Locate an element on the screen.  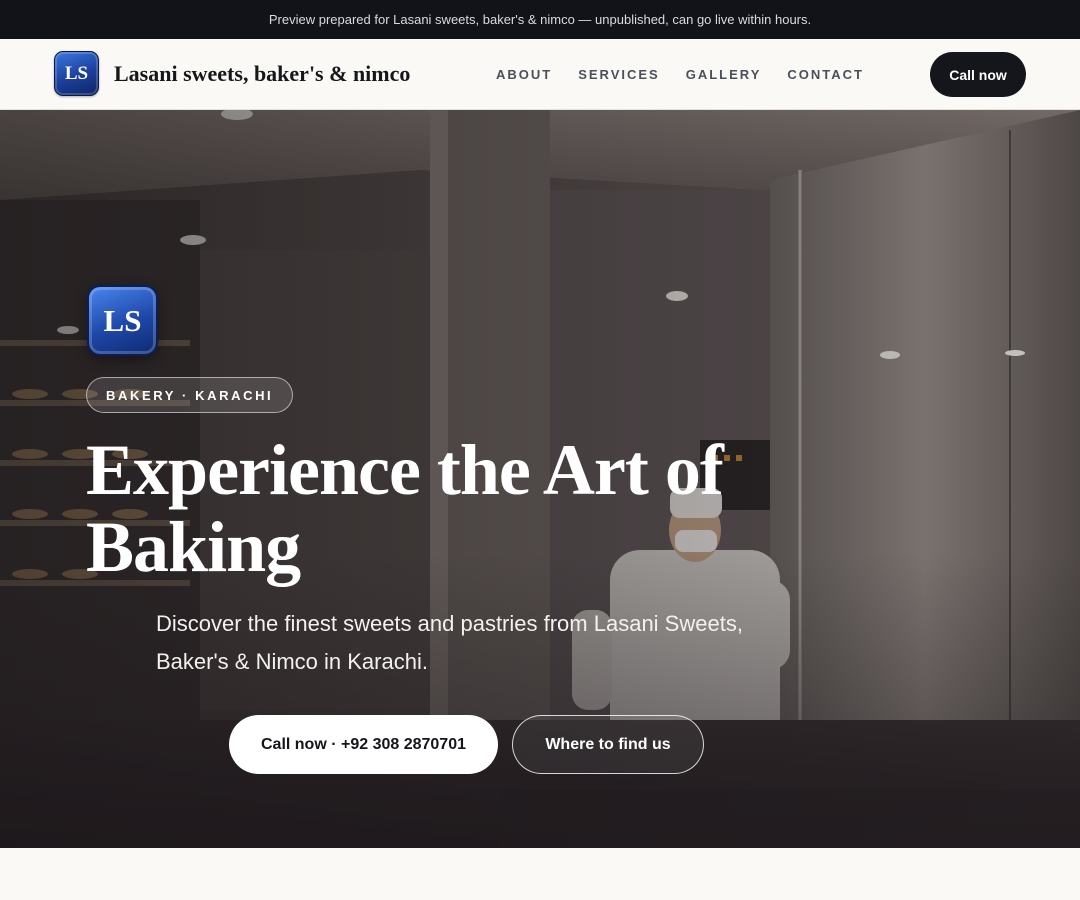
main-nav: ABOUT SERVICES GALLERY CONTACT is located at coordinates (693, 74).